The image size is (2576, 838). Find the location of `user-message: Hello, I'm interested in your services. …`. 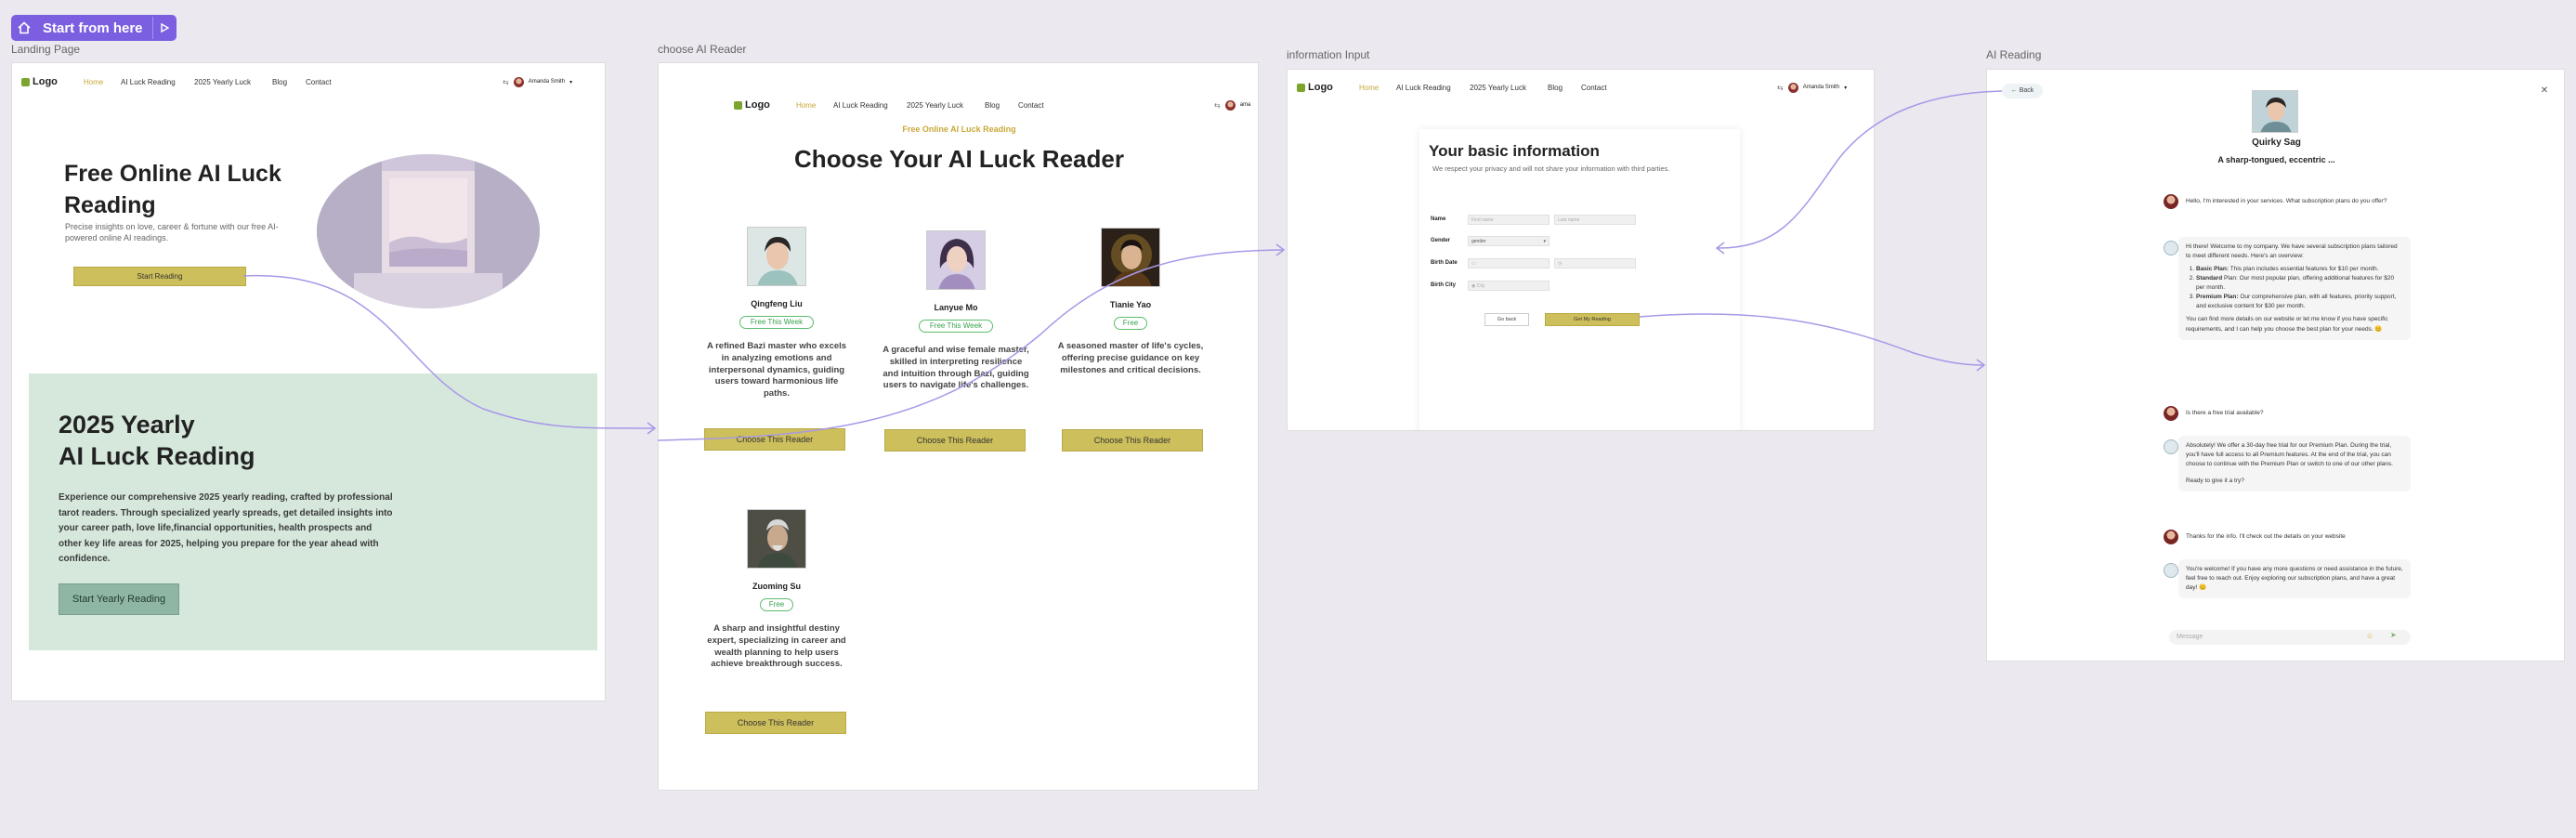

user-message: Hello, I'm interested in your services. … is located at coordinates (2286, 201).